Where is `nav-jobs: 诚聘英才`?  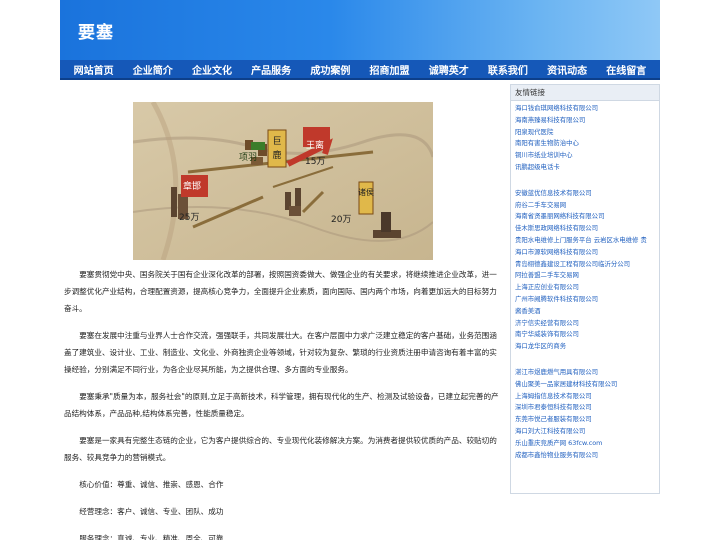
nav-jobs: 诚聘英才 is located at coordinates (449, 69).